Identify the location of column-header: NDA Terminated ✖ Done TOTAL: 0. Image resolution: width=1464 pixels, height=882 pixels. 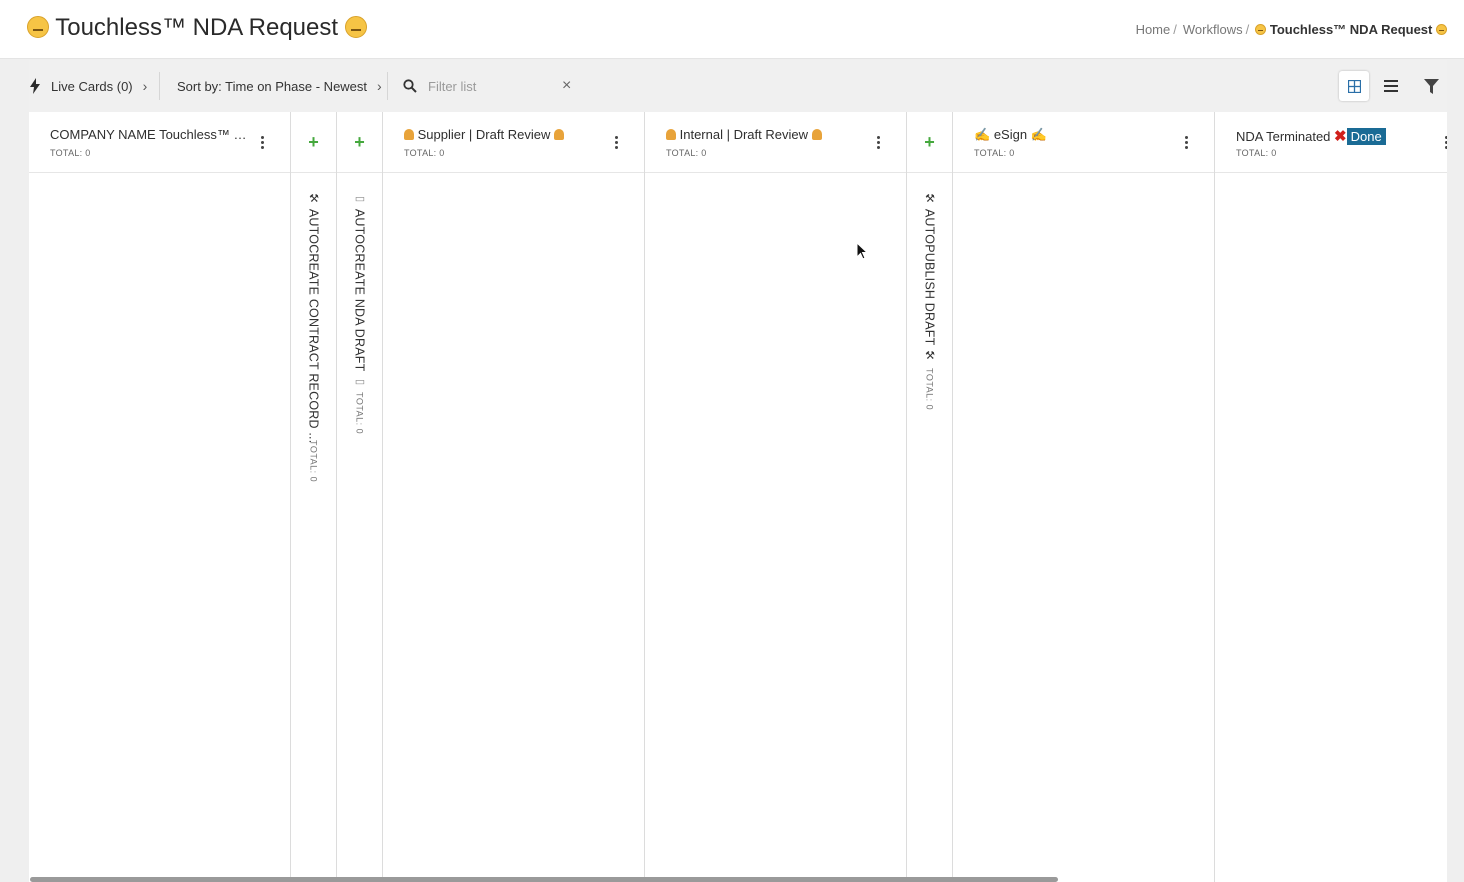
(1331, 142).